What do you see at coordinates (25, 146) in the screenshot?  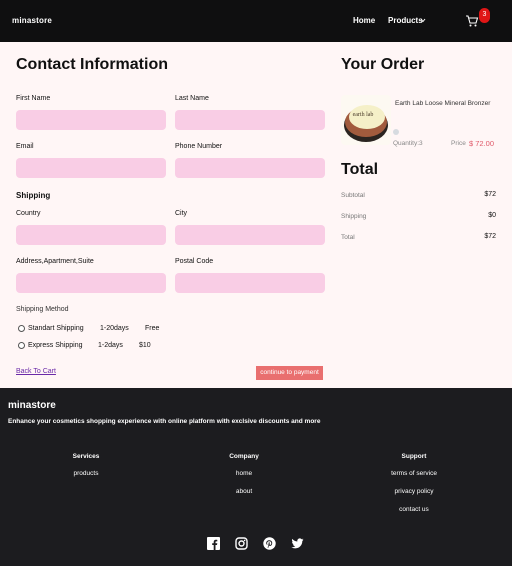 I see `email-label: Email` at bounding box center [25, 146].